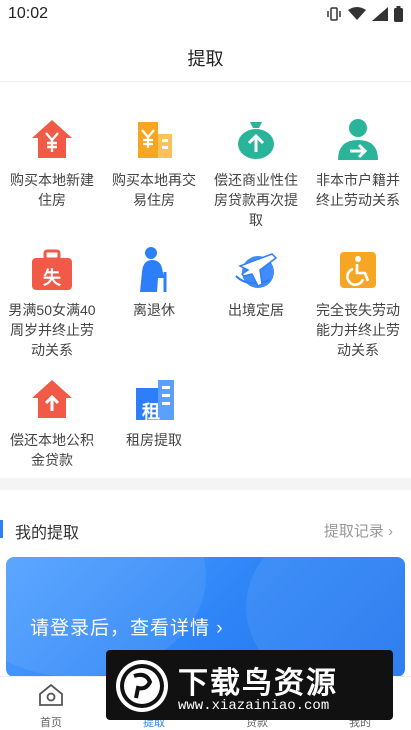 This screenshot has height=730, width=411. What do you see at coordinates (52, 399) in the screenshot?
I see `house-up-icon` at bounding box center [52, 399].